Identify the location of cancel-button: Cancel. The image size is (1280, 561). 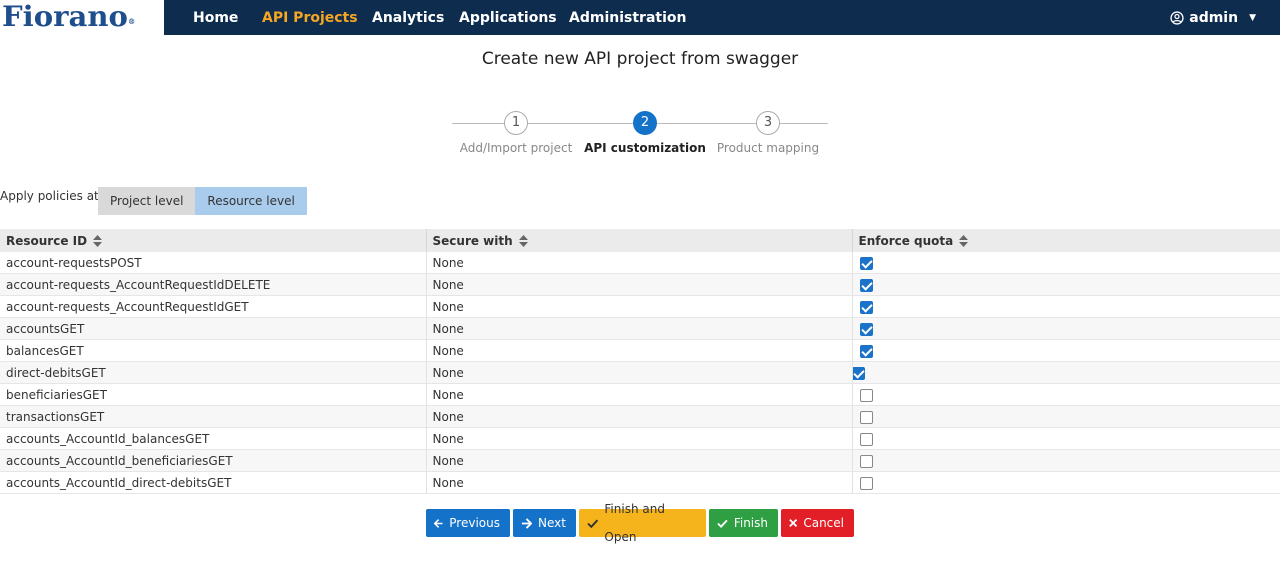
(817, 523).